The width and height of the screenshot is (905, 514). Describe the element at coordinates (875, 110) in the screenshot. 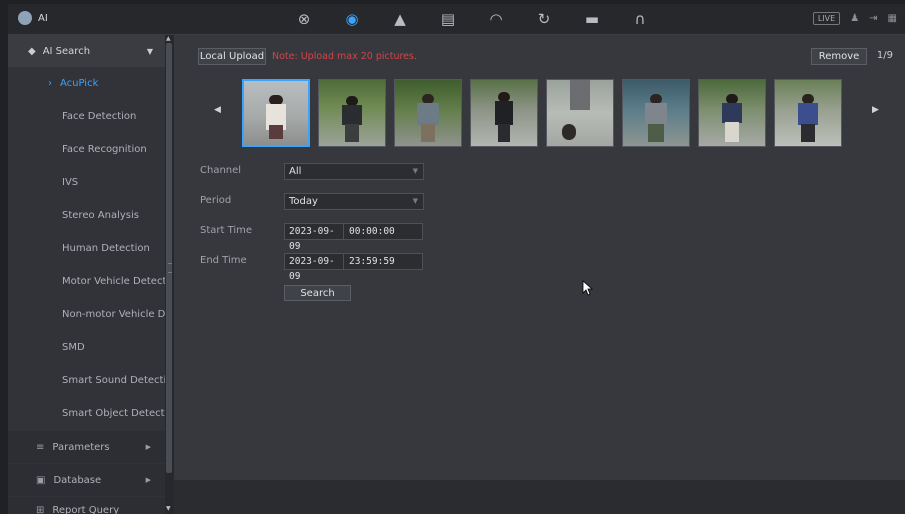

I see `next-arrow-icon: ▶` at that location.